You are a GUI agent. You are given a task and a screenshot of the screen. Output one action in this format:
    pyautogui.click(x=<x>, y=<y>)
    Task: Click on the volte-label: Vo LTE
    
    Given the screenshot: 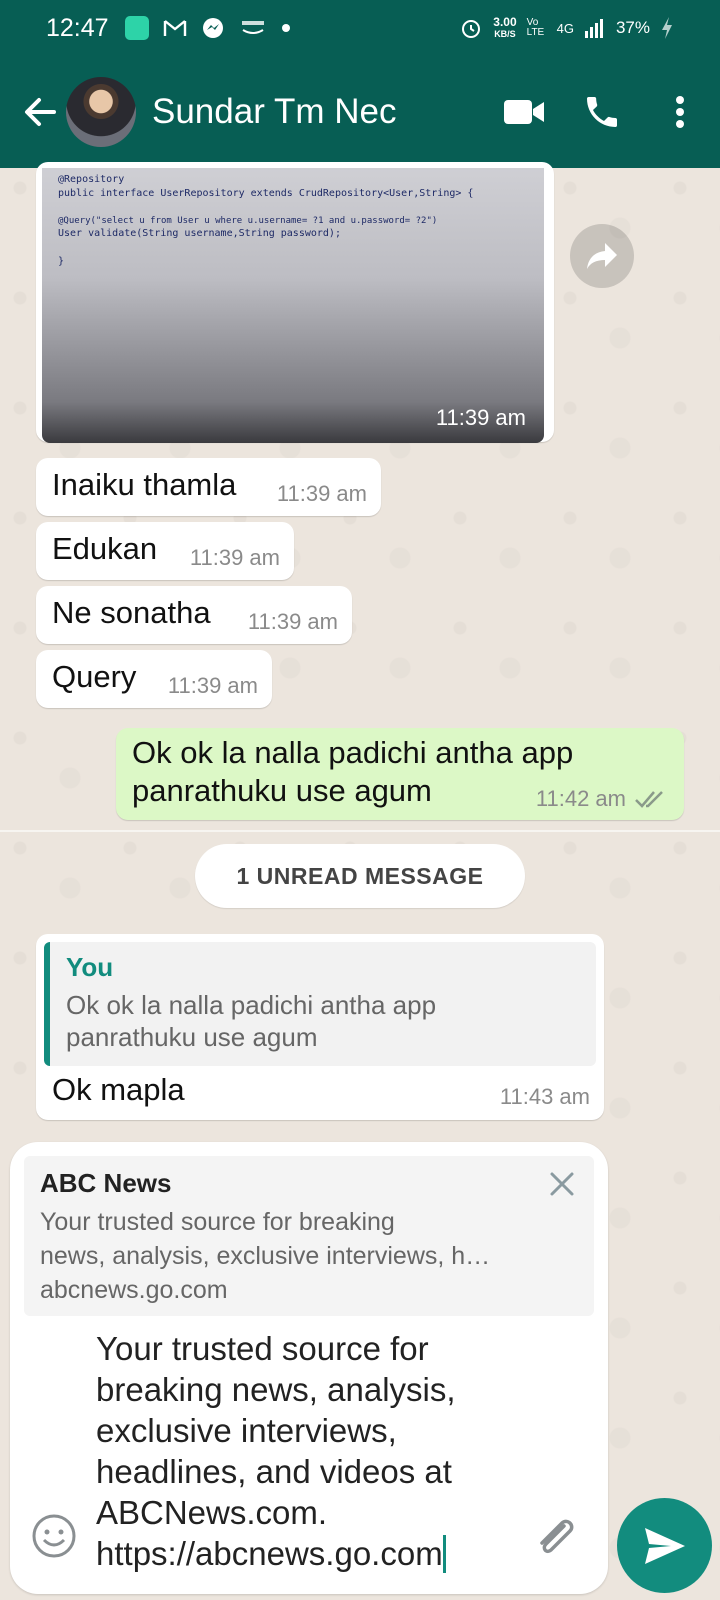 What is the action you would take?
    pyautogui.click(x=535, y=27)
    